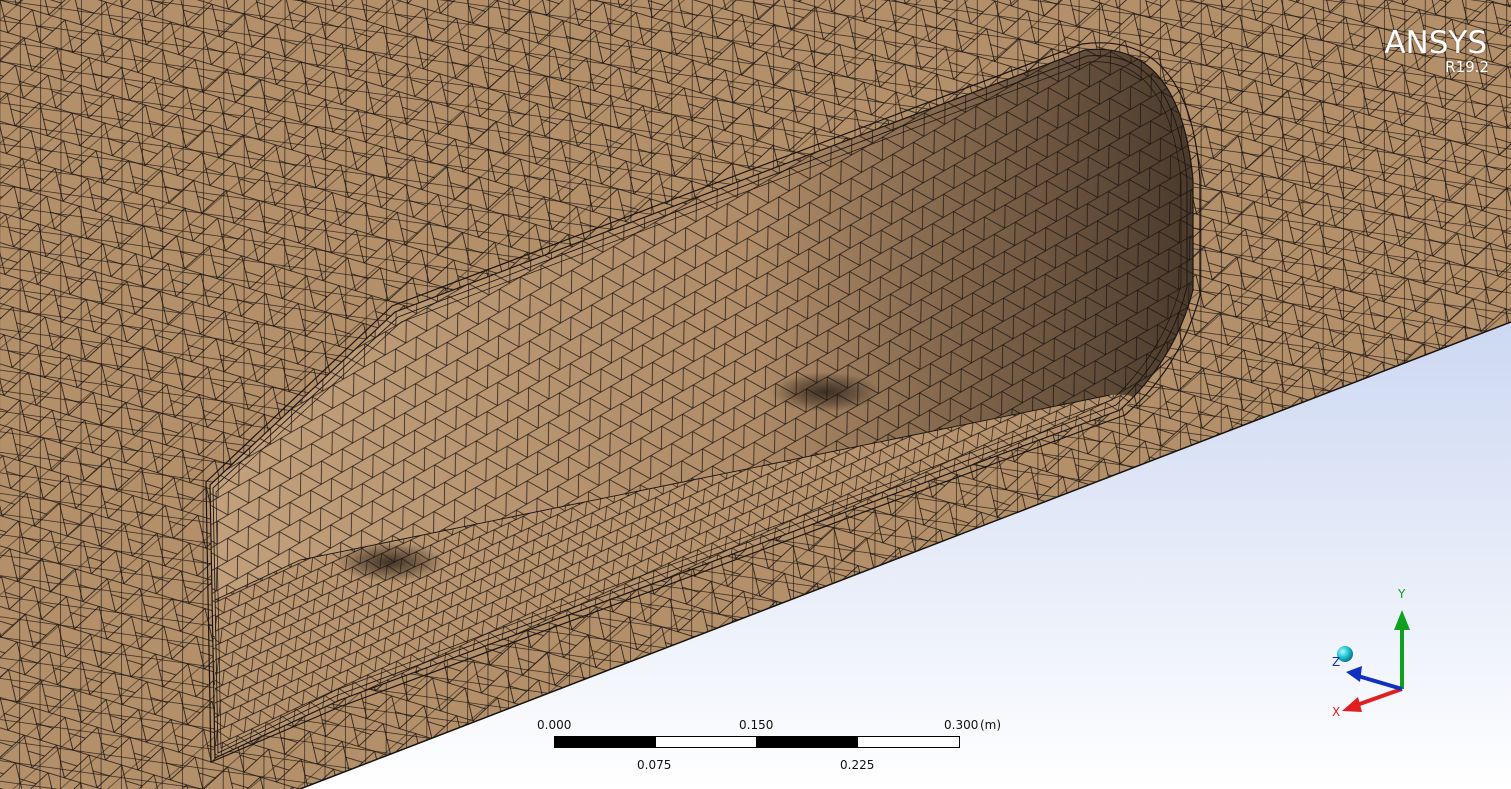  Describe the element at coordinates (857, 765) in the screenshot. I see `scale-label-225: 0.225` at that location.